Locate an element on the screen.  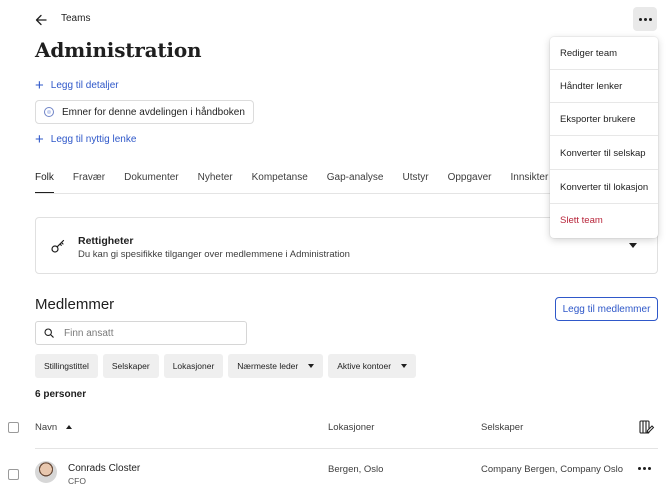
avatar is located at coordinates (46, 472).